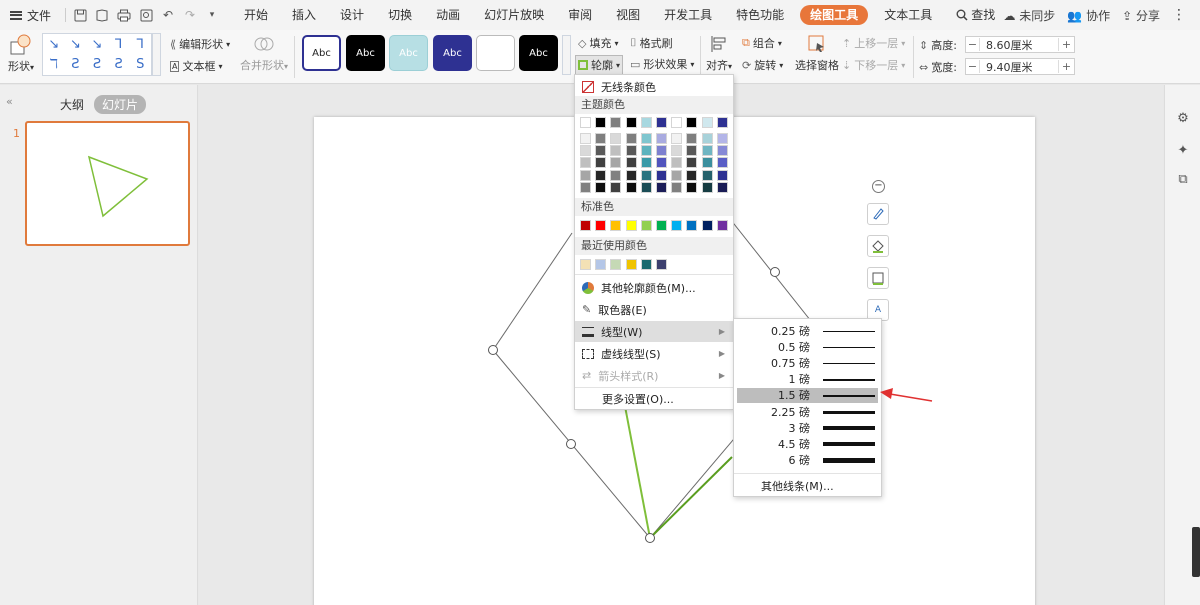  Describe the element at coordinates (807, 363) in the screenshot. I see `line-weight-option: 0.75 磅` at that location.